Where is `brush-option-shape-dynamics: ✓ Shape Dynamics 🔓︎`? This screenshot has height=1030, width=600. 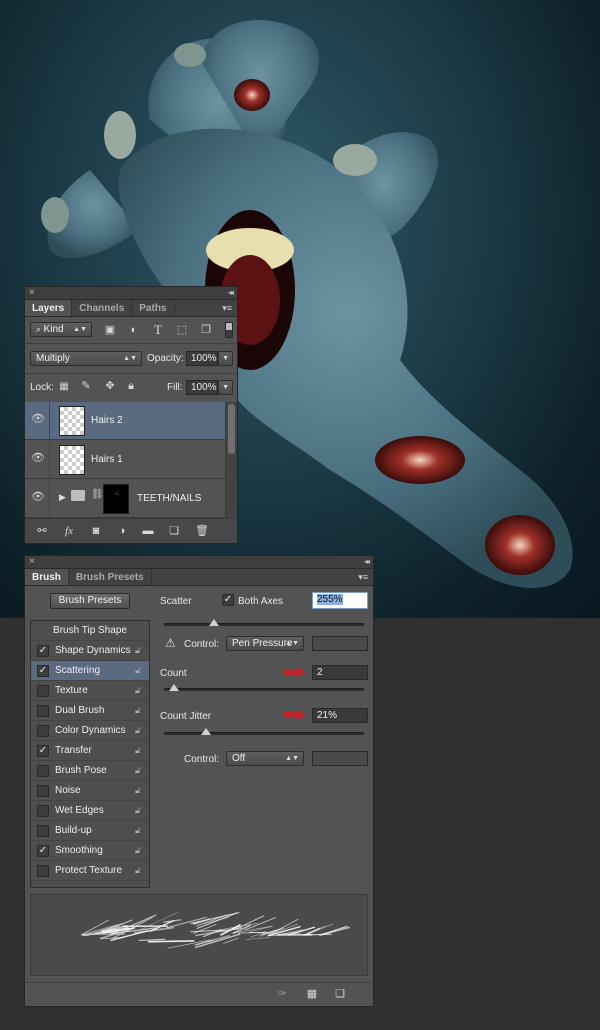 brush-option-shape-dynamics: ✓ Shape Dynamics 🔓︎ is located at coordinates (90, 651).